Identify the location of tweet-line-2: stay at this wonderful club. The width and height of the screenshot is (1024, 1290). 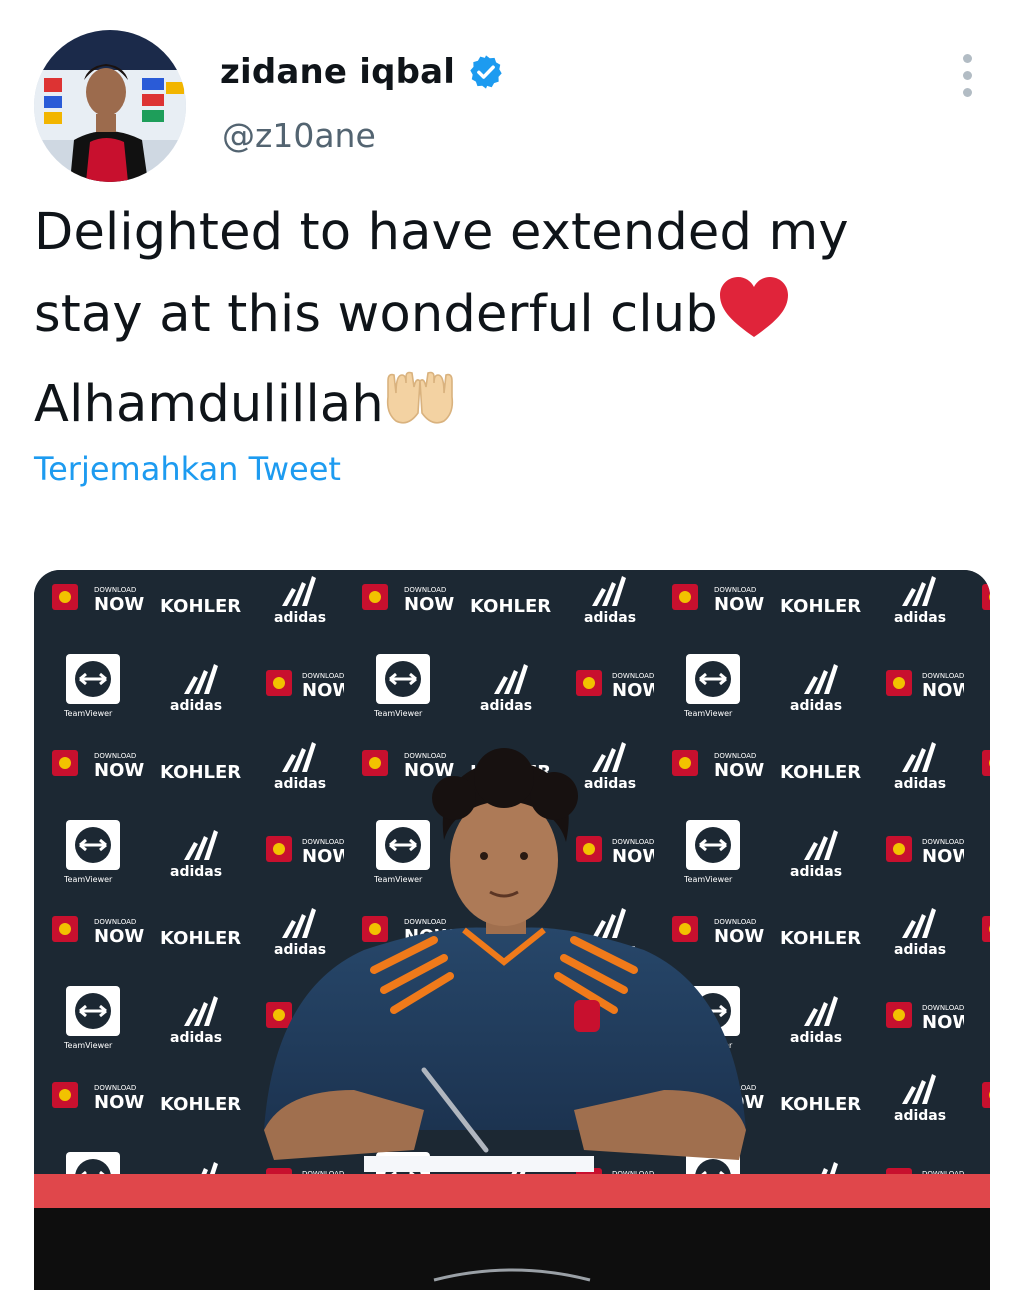
(514, 319).